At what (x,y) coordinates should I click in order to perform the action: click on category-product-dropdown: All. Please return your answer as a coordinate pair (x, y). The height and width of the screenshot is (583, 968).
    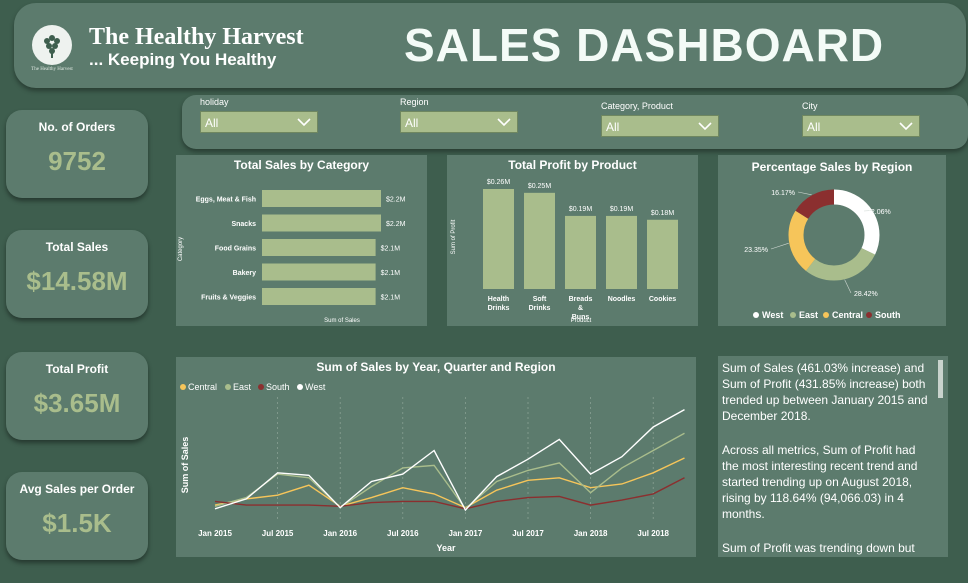
    Looking at the image, I should click on (660, 126).